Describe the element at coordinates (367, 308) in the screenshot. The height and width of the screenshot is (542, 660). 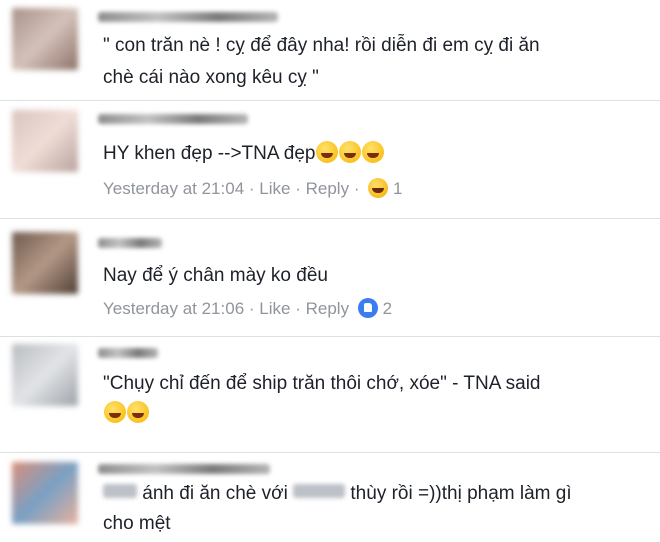
I see `like-icon` at that location.